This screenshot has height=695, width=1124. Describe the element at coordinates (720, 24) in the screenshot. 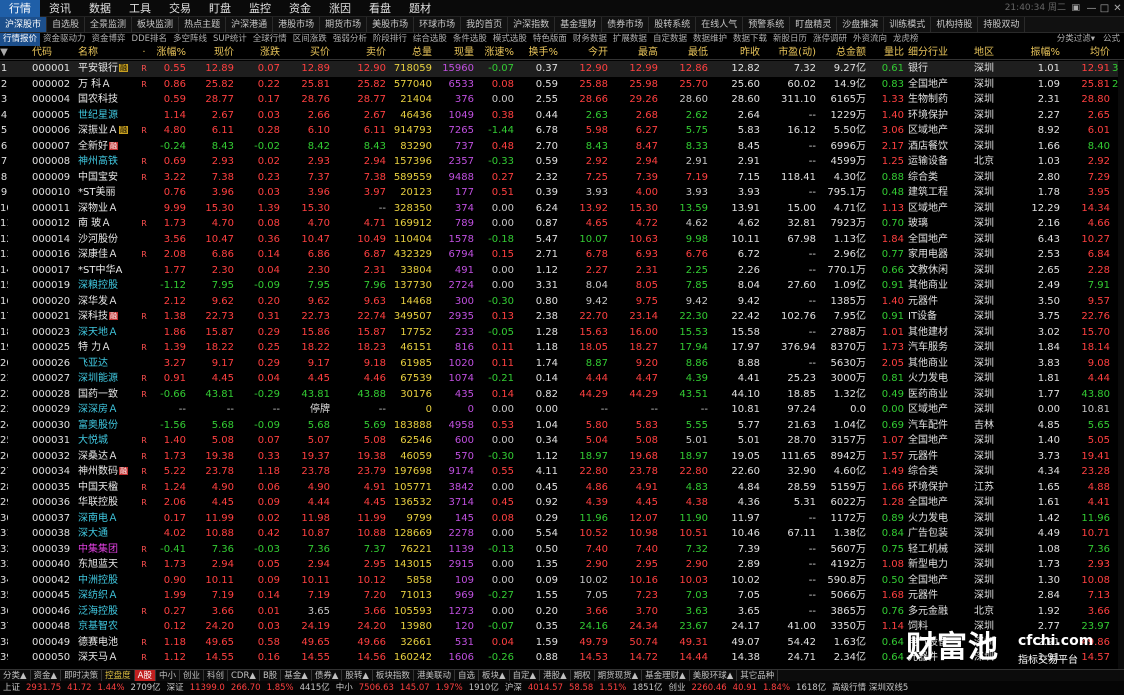

I see `subnav-tab: 在线人气` at that location.